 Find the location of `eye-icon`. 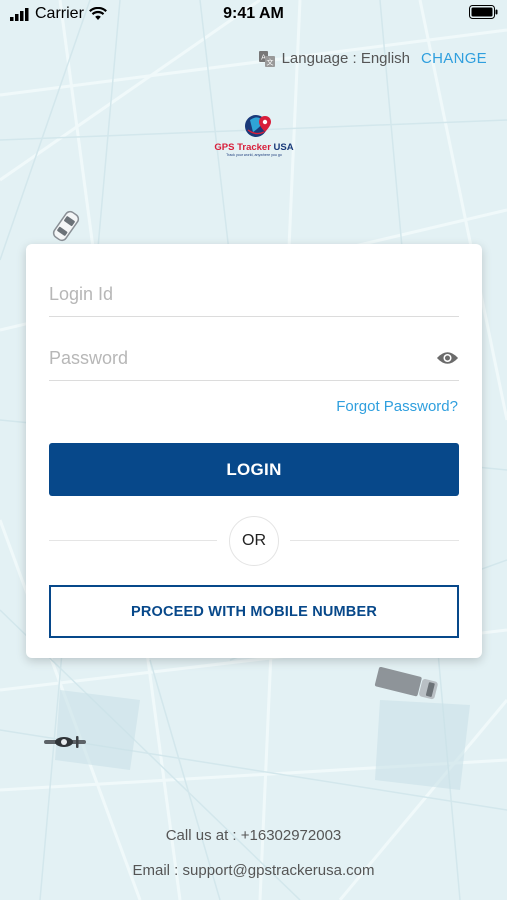

eye-icon is located at coordinates (447, 358).